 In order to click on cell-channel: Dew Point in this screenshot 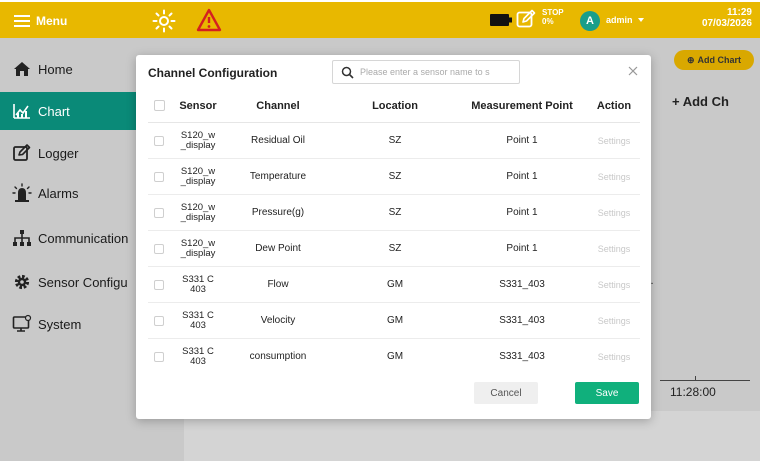, I will do `click(278, 248)`.